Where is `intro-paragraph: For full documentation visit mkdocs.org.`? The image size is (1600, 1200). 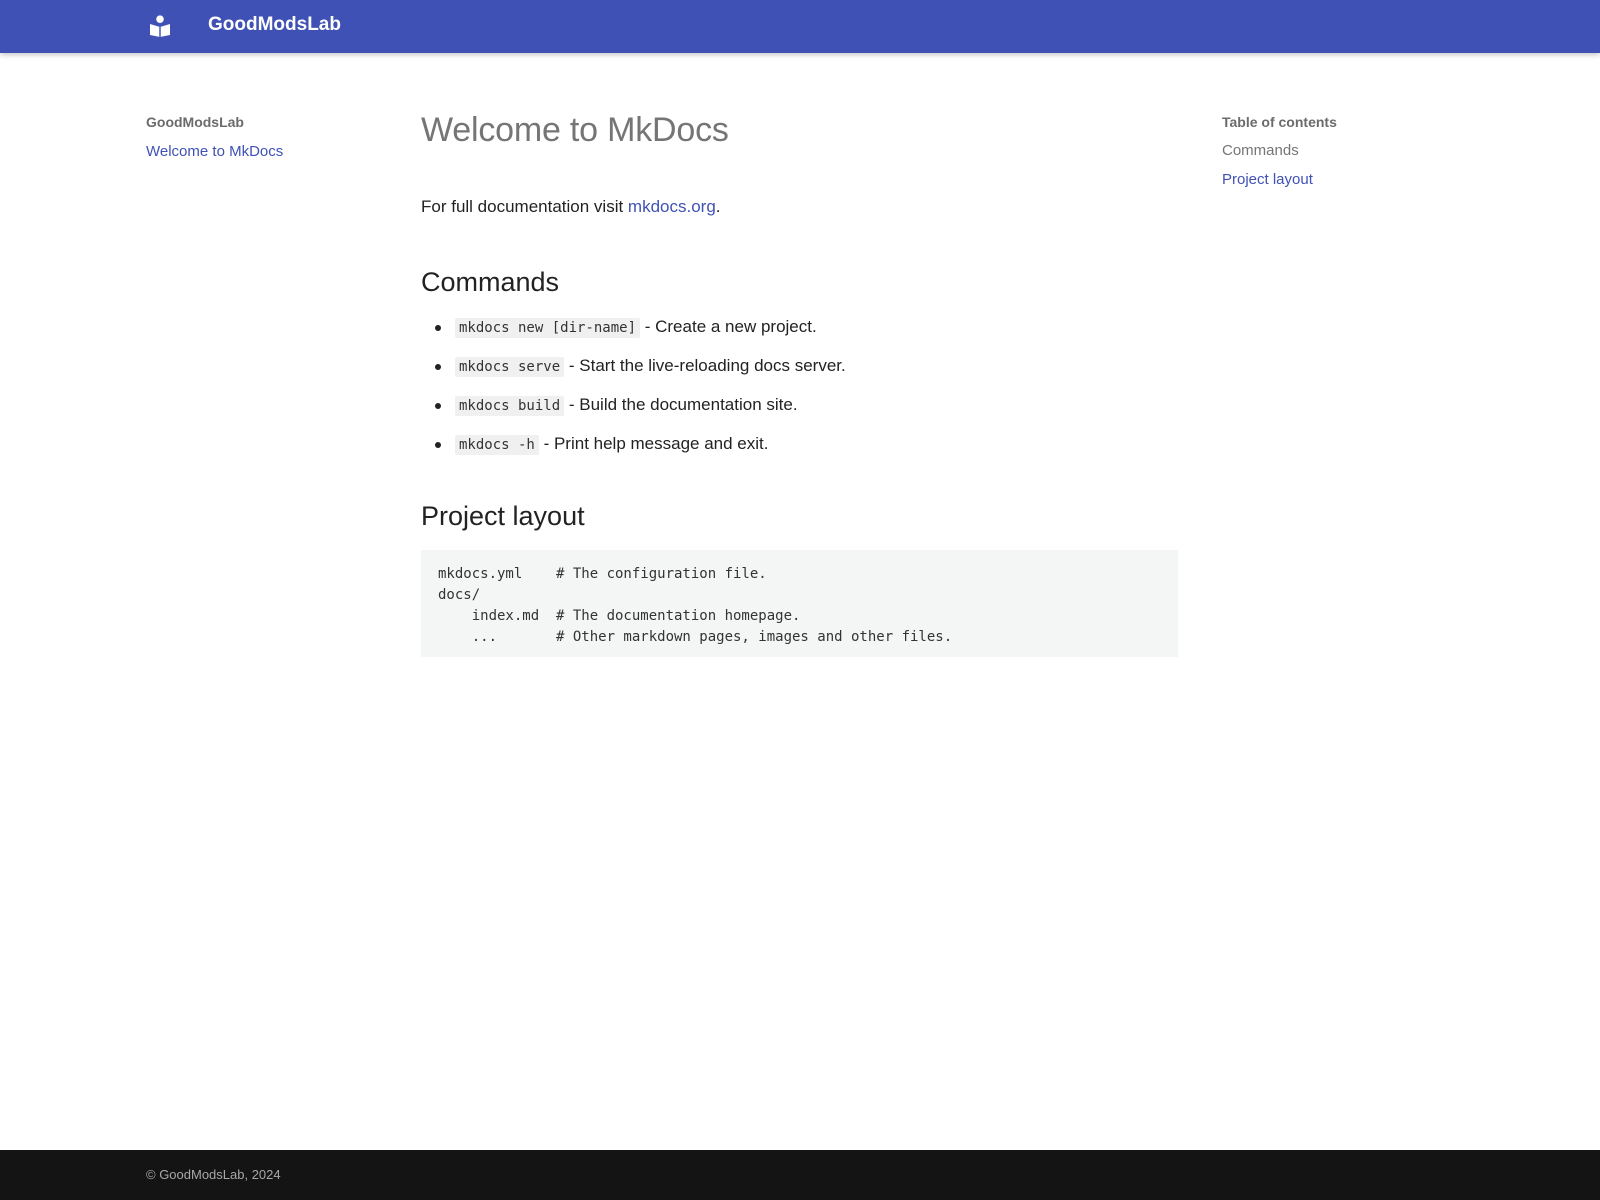
intro-paragraph: For full documentation visit mkdocs.org. is located at coordinates (800, 207).